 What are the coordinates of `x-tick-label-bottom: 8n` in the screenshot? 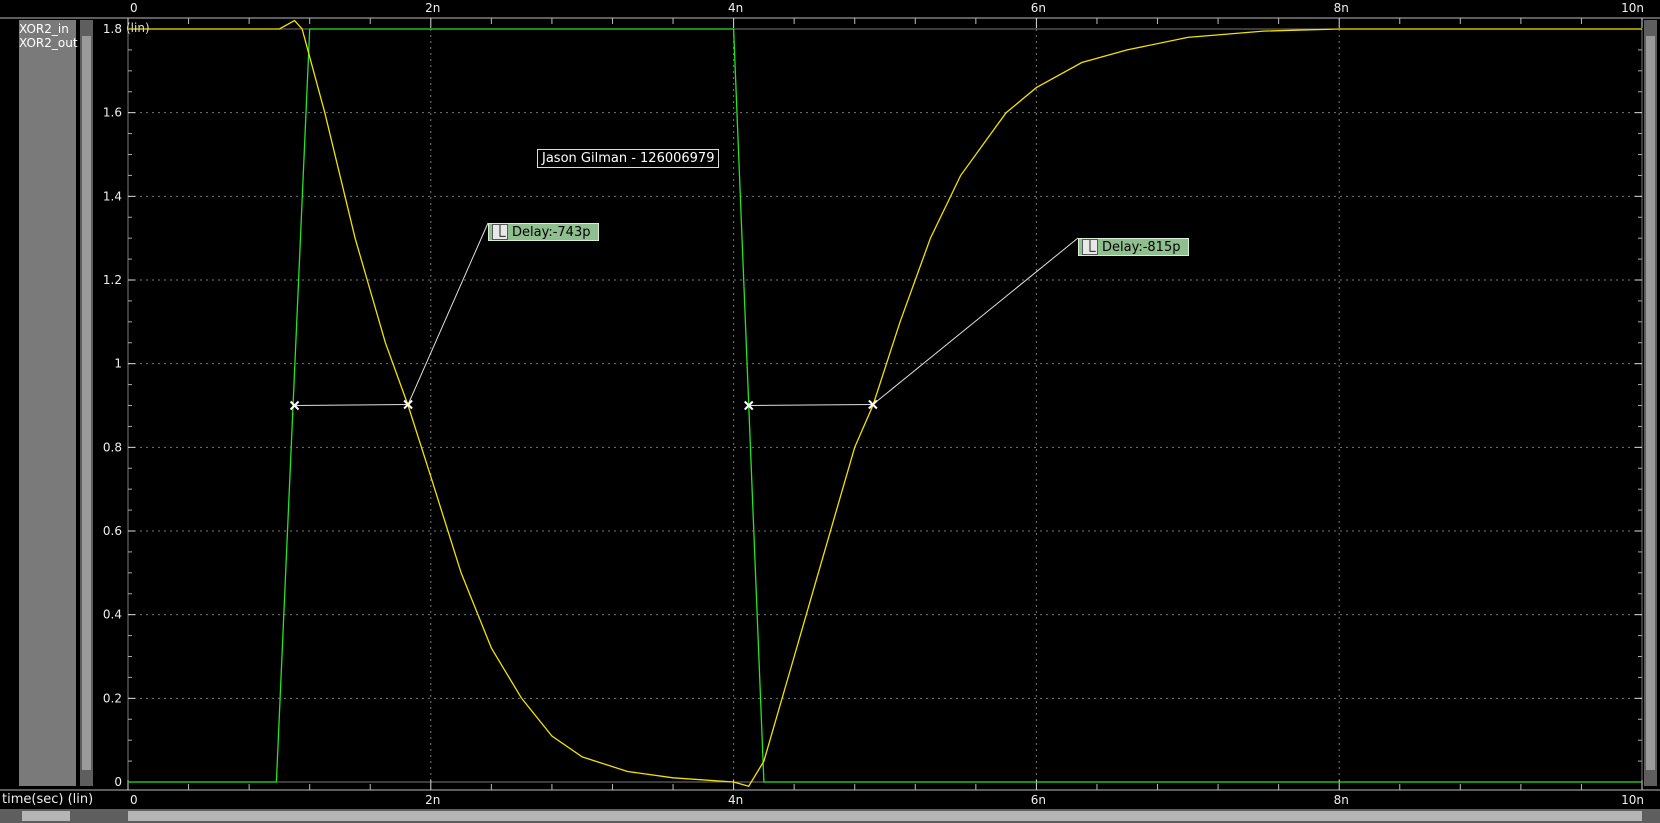 It's located at (1341, 800).